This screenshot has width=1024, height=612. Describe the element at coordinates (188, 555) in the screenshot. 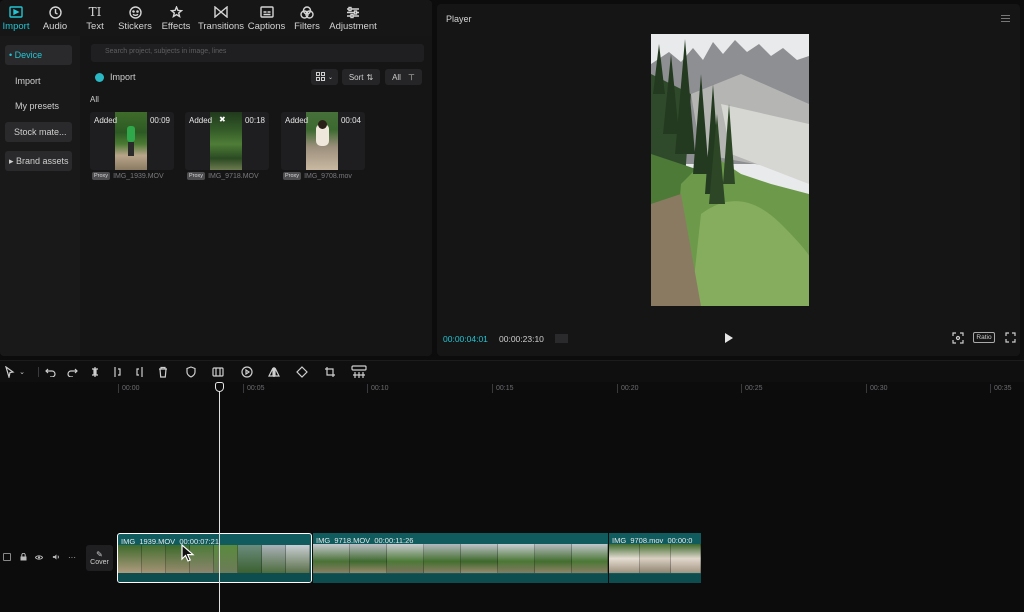

I see `mouse-cursor-icon` at that location.